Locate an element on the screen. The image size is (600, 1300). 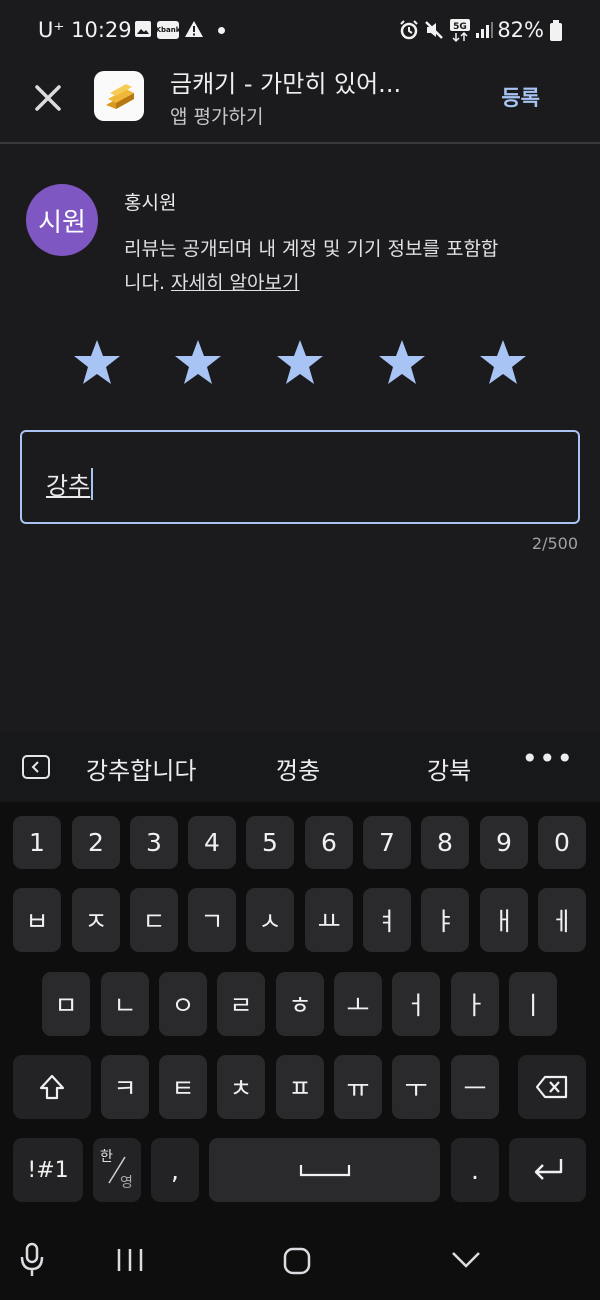
symbols-key: !#1 is located at coordinates (48, 1170).